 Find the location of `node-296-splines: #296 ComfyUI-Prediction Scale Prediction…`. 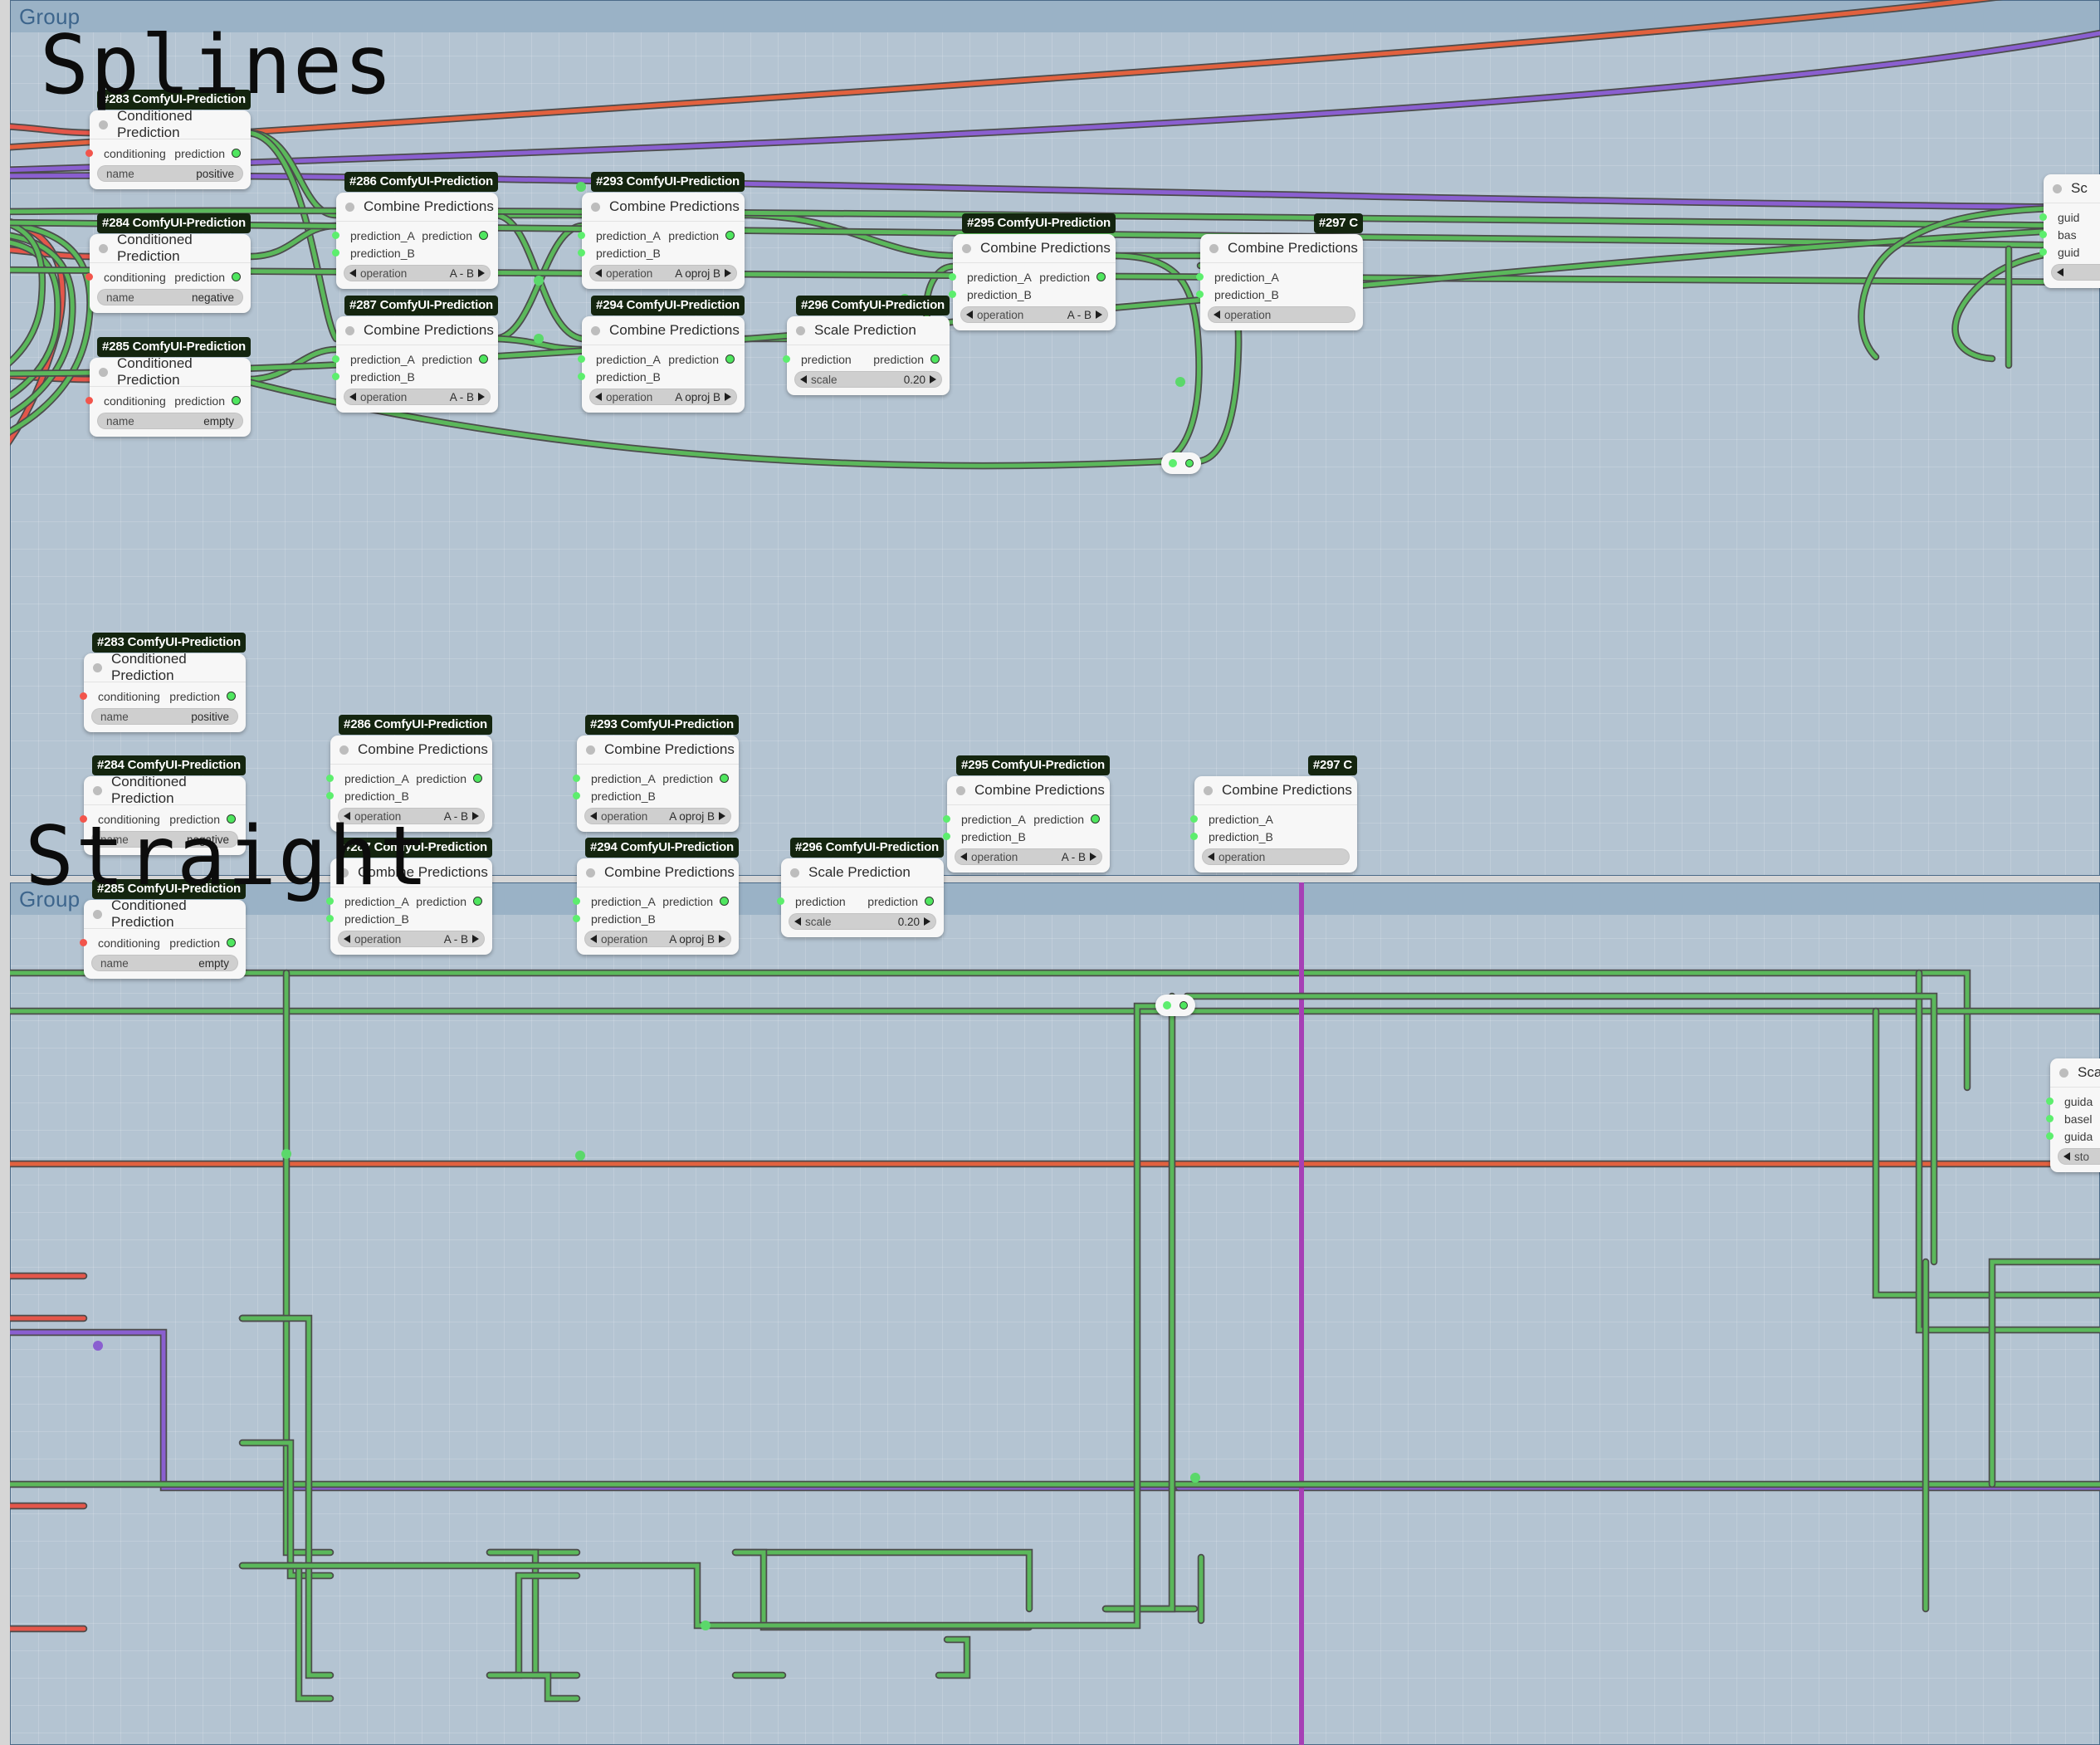

node-296-splines: #296 ComfyUI-Prediction Scale Prediction… is located at coordinates (866, 345).